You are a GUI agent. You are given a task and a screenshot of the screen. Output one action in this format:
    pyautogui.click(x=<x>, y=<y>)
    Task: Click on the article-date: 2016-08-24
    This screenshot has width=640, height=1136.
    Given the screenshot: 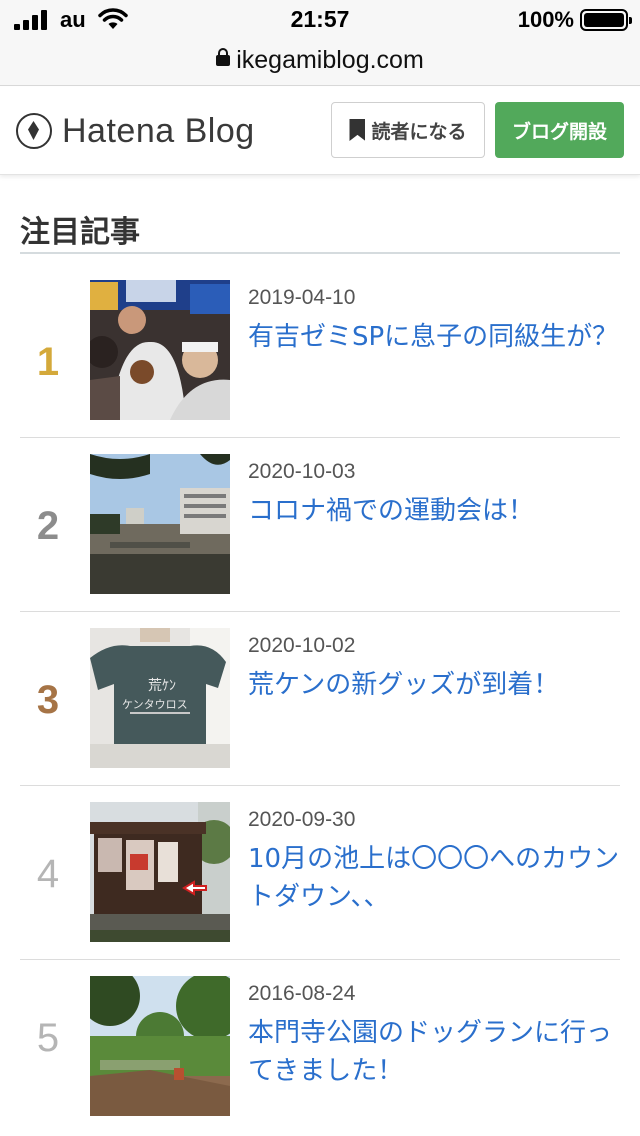 What is the action you would take?
    pyautogui.click(x=302, y=993)
    